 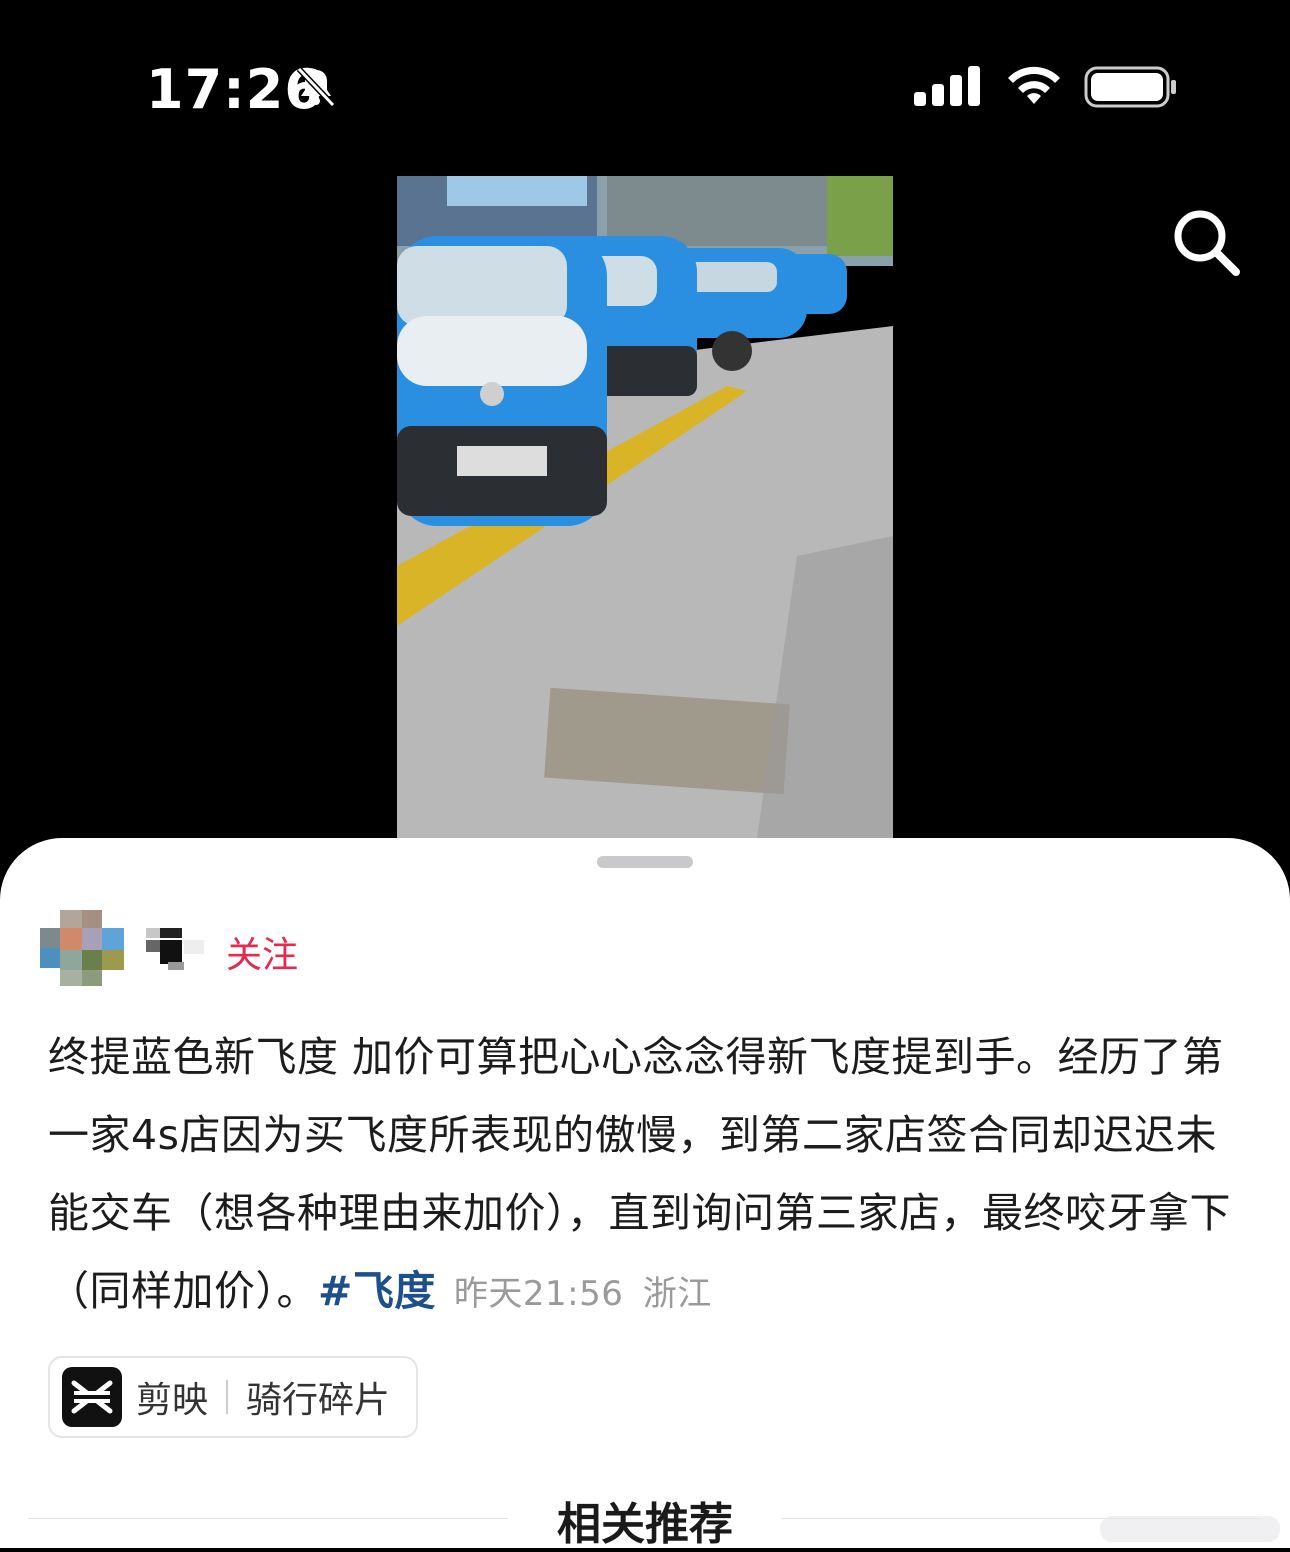 What do you see at coordinates (947, 86) in the screenshot?
I see `signal-icon` at bounding box center [947, 86].